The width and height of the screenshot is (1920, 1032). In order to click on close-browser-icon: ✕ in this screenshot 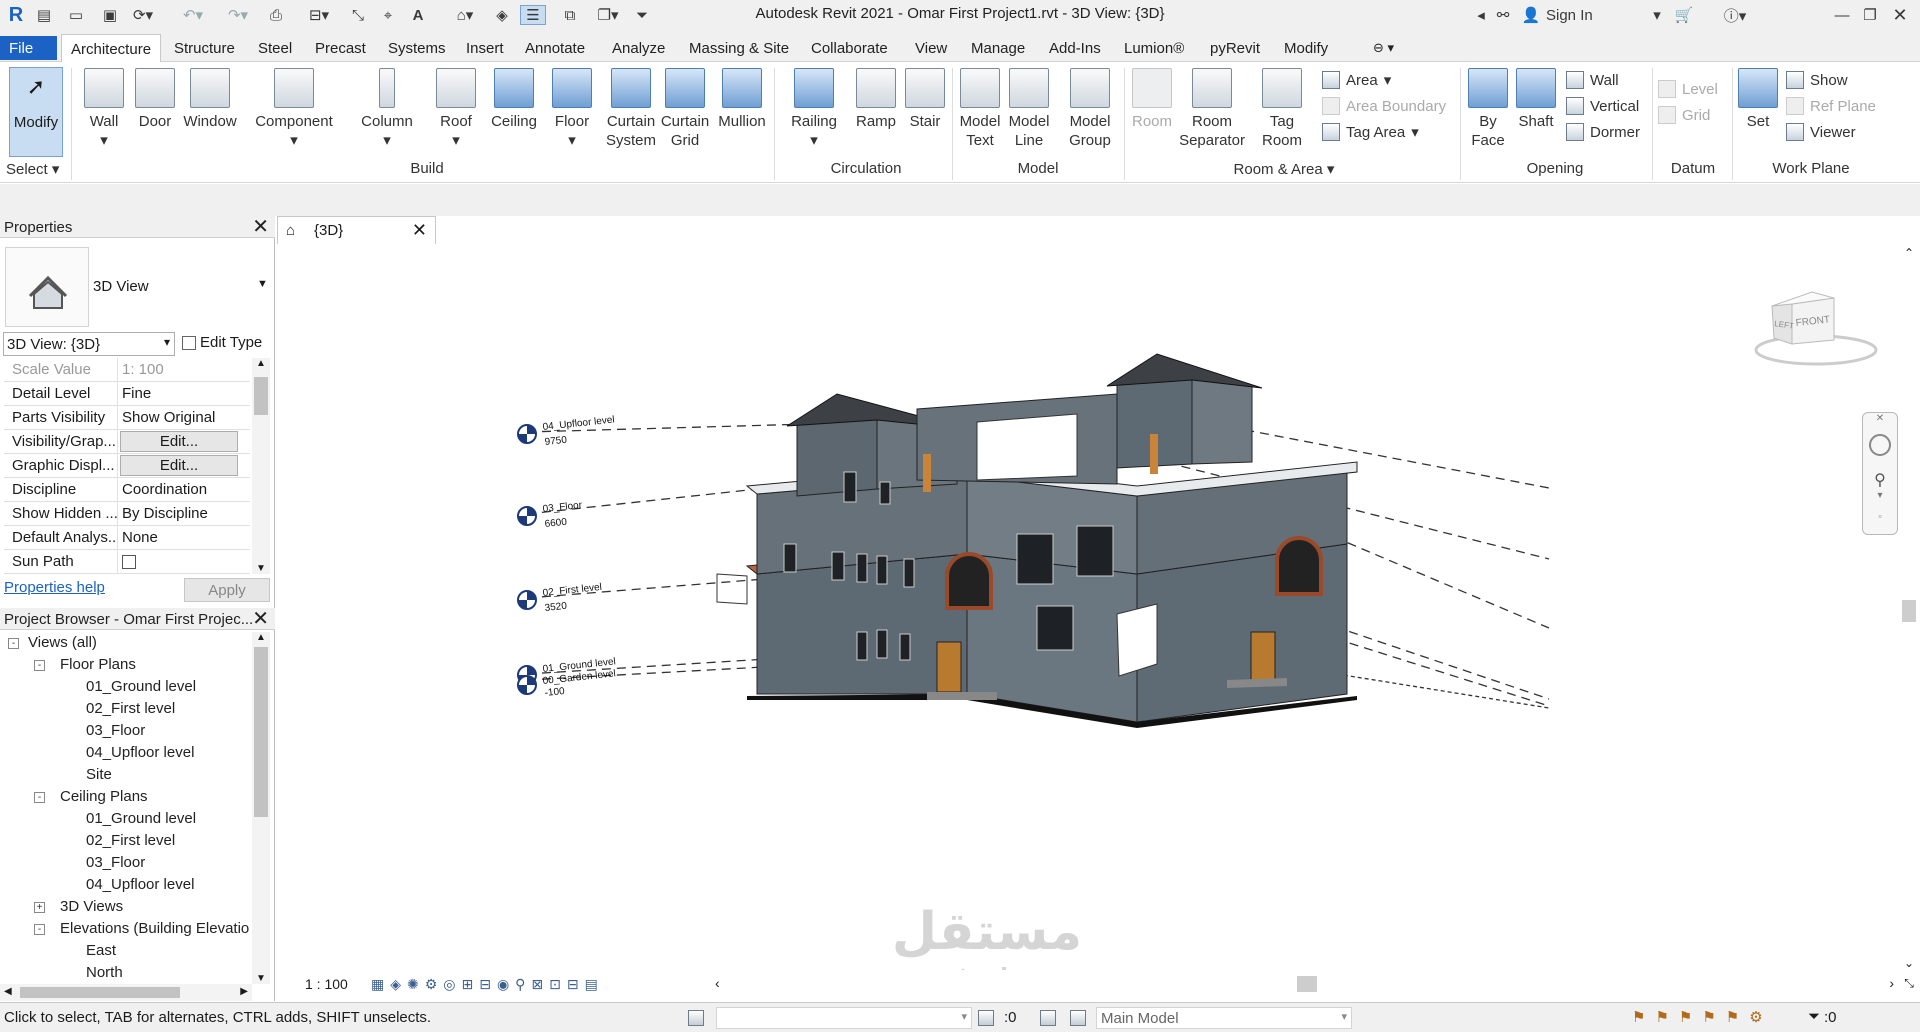, I will do `click(260, 619)`.